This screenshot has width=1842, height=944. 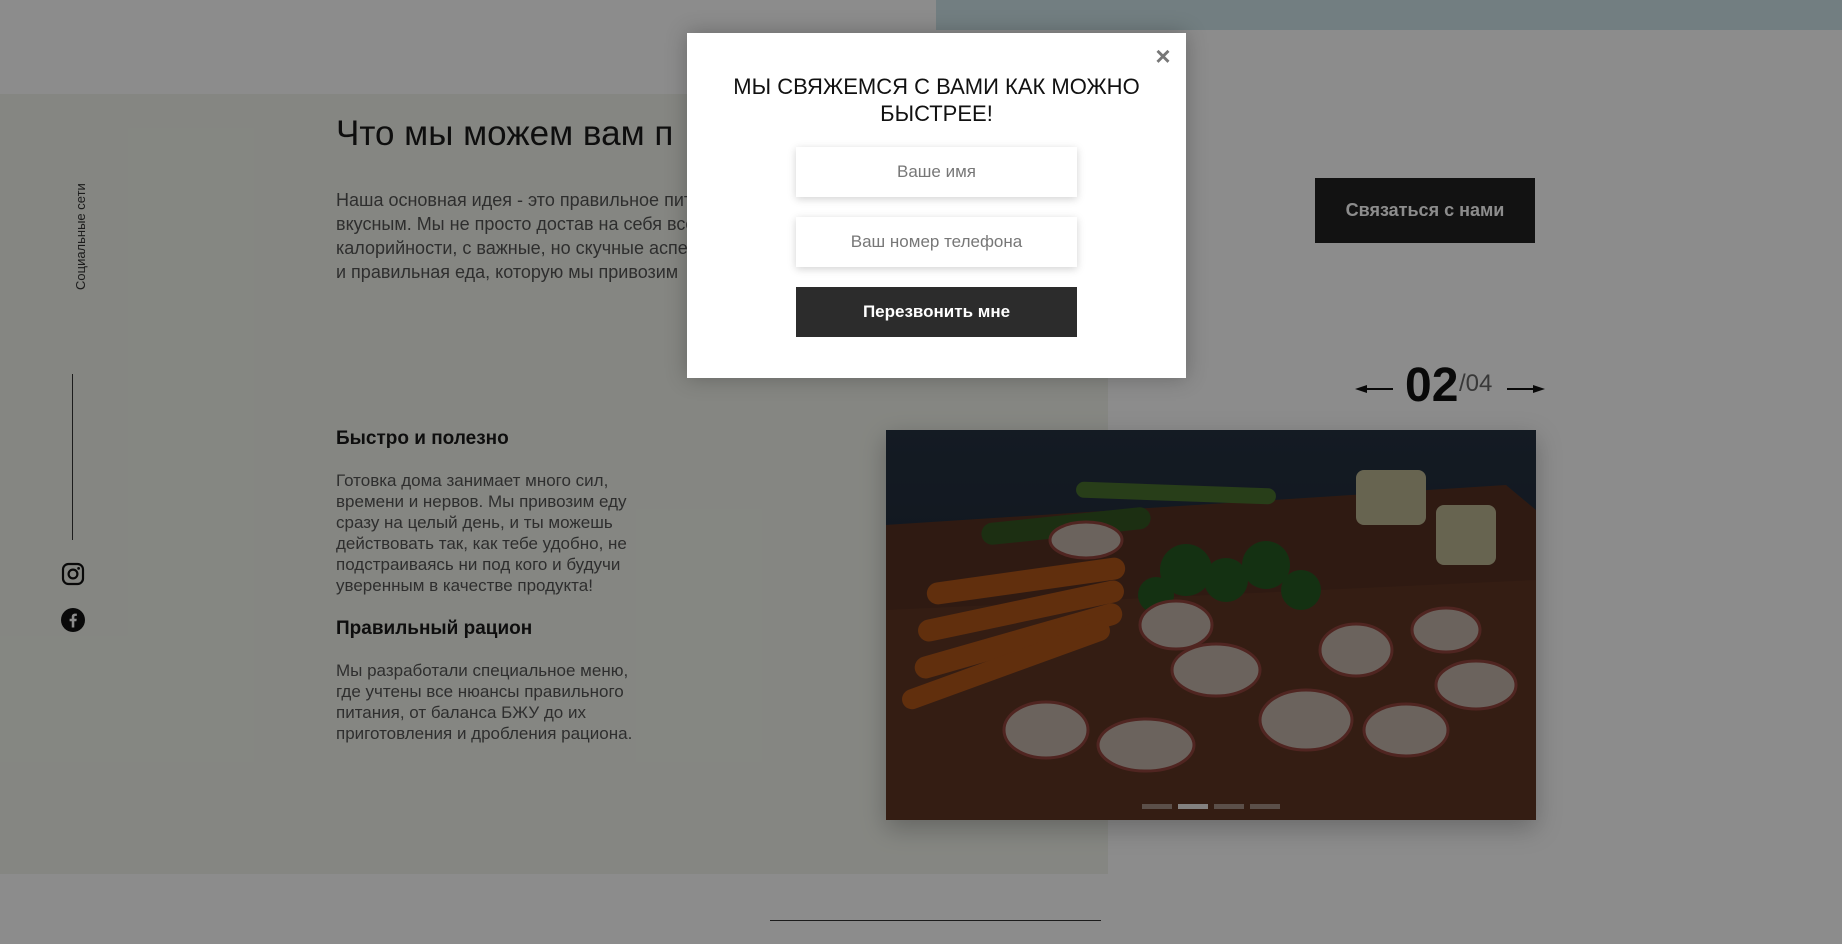 What do you see at coordinates (936, 100) in the screenshot?
I see `modal-title: МЫ СВЯЖЕМСЯ С ВАМИ КАК МОЖНО БЫСТРЕЕ!` at bounding box center [936, 100].